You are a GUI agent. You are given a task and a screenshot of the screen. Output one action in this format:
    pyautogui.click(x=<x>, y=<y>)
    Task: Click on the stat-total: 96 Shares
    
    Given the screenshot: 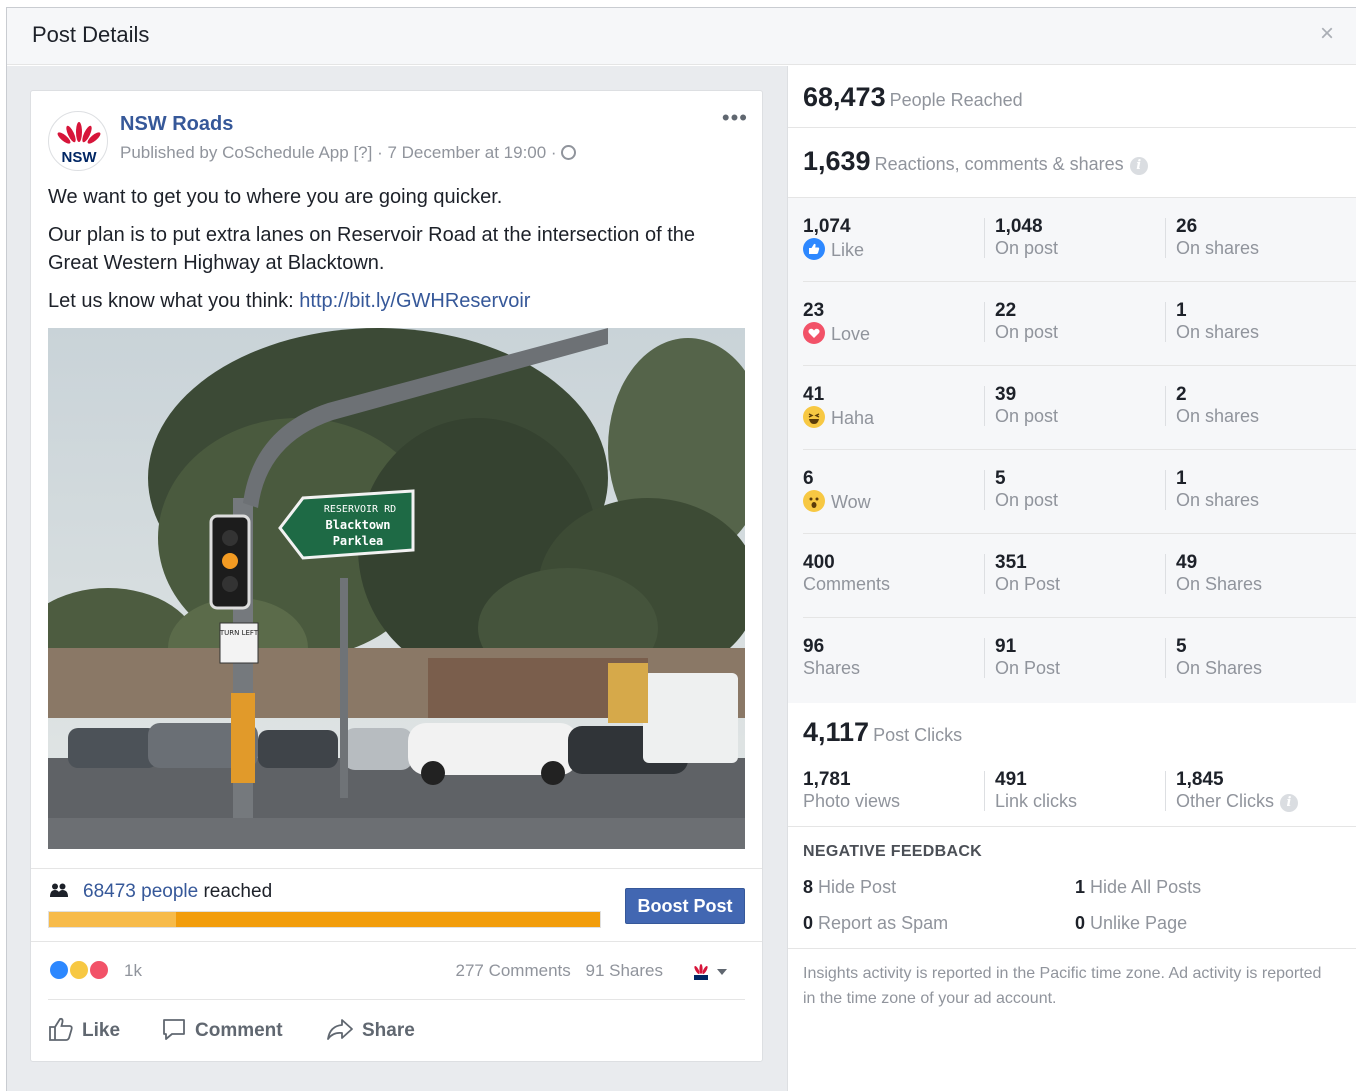 What is the action you would take?
    pyautogui.click(x=831, y=657)
    